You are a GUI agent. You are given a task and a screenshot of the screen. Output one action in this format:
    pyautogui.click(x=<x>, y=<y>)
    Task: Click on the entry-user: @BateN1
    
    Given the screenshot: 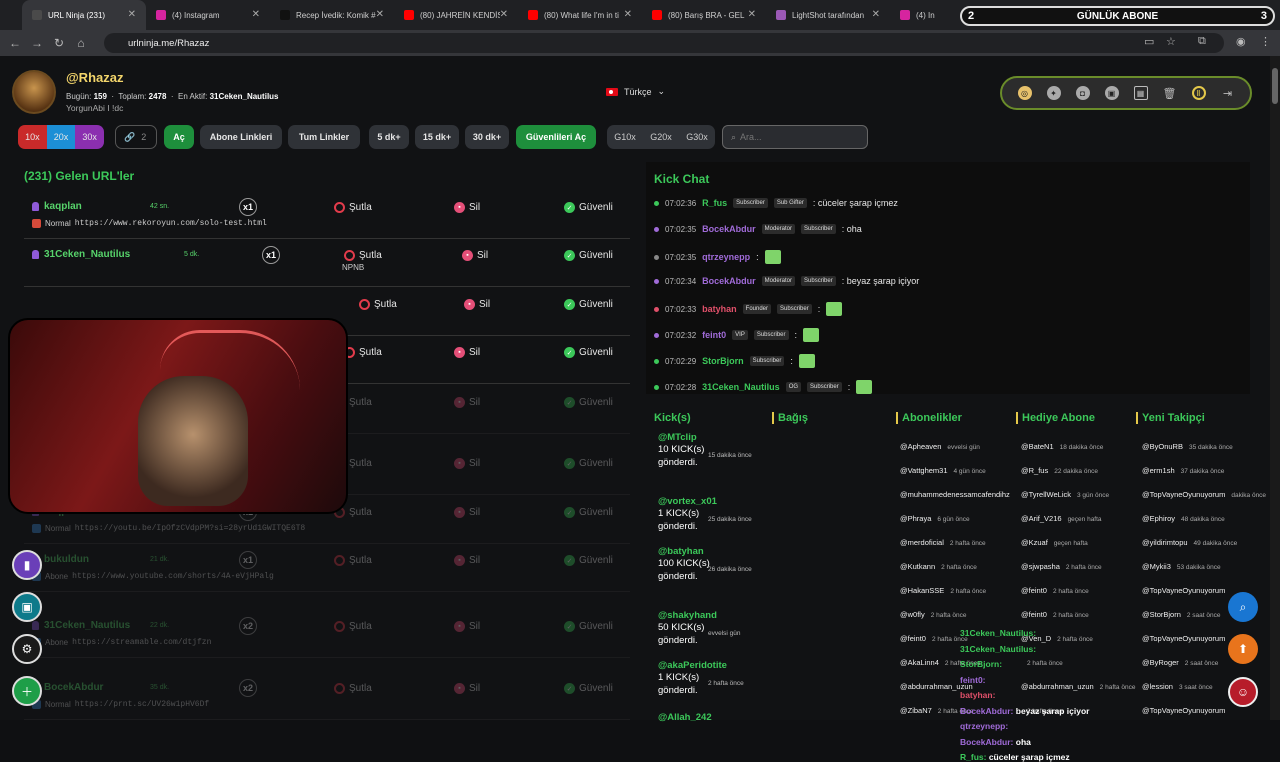 What is the action you would take?
    pyautogui.click(x=1037, y=446)
    